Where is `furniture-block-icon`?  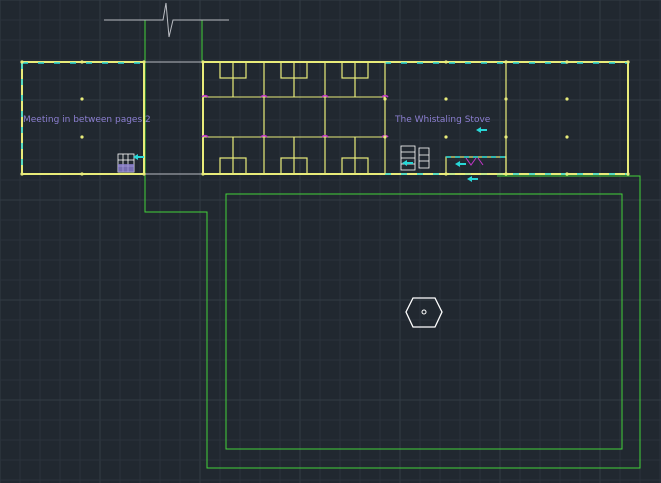
furniture-block-icon is located at coordinates (415, 158).